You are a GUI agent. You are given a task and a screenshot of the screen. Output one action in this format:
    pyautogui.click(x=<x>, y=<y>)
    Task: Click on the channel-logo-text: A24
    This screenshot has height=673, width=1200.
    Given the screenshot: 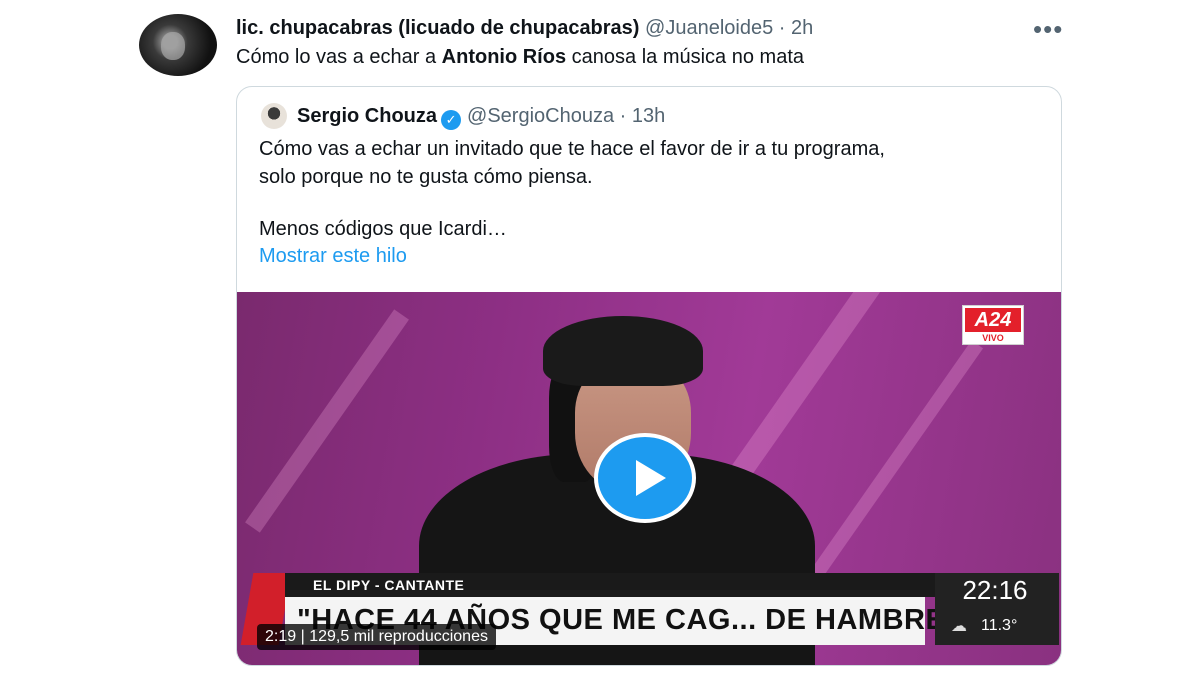 What is the action you would take?
    pyautogui.click(x=993, y=320)
    